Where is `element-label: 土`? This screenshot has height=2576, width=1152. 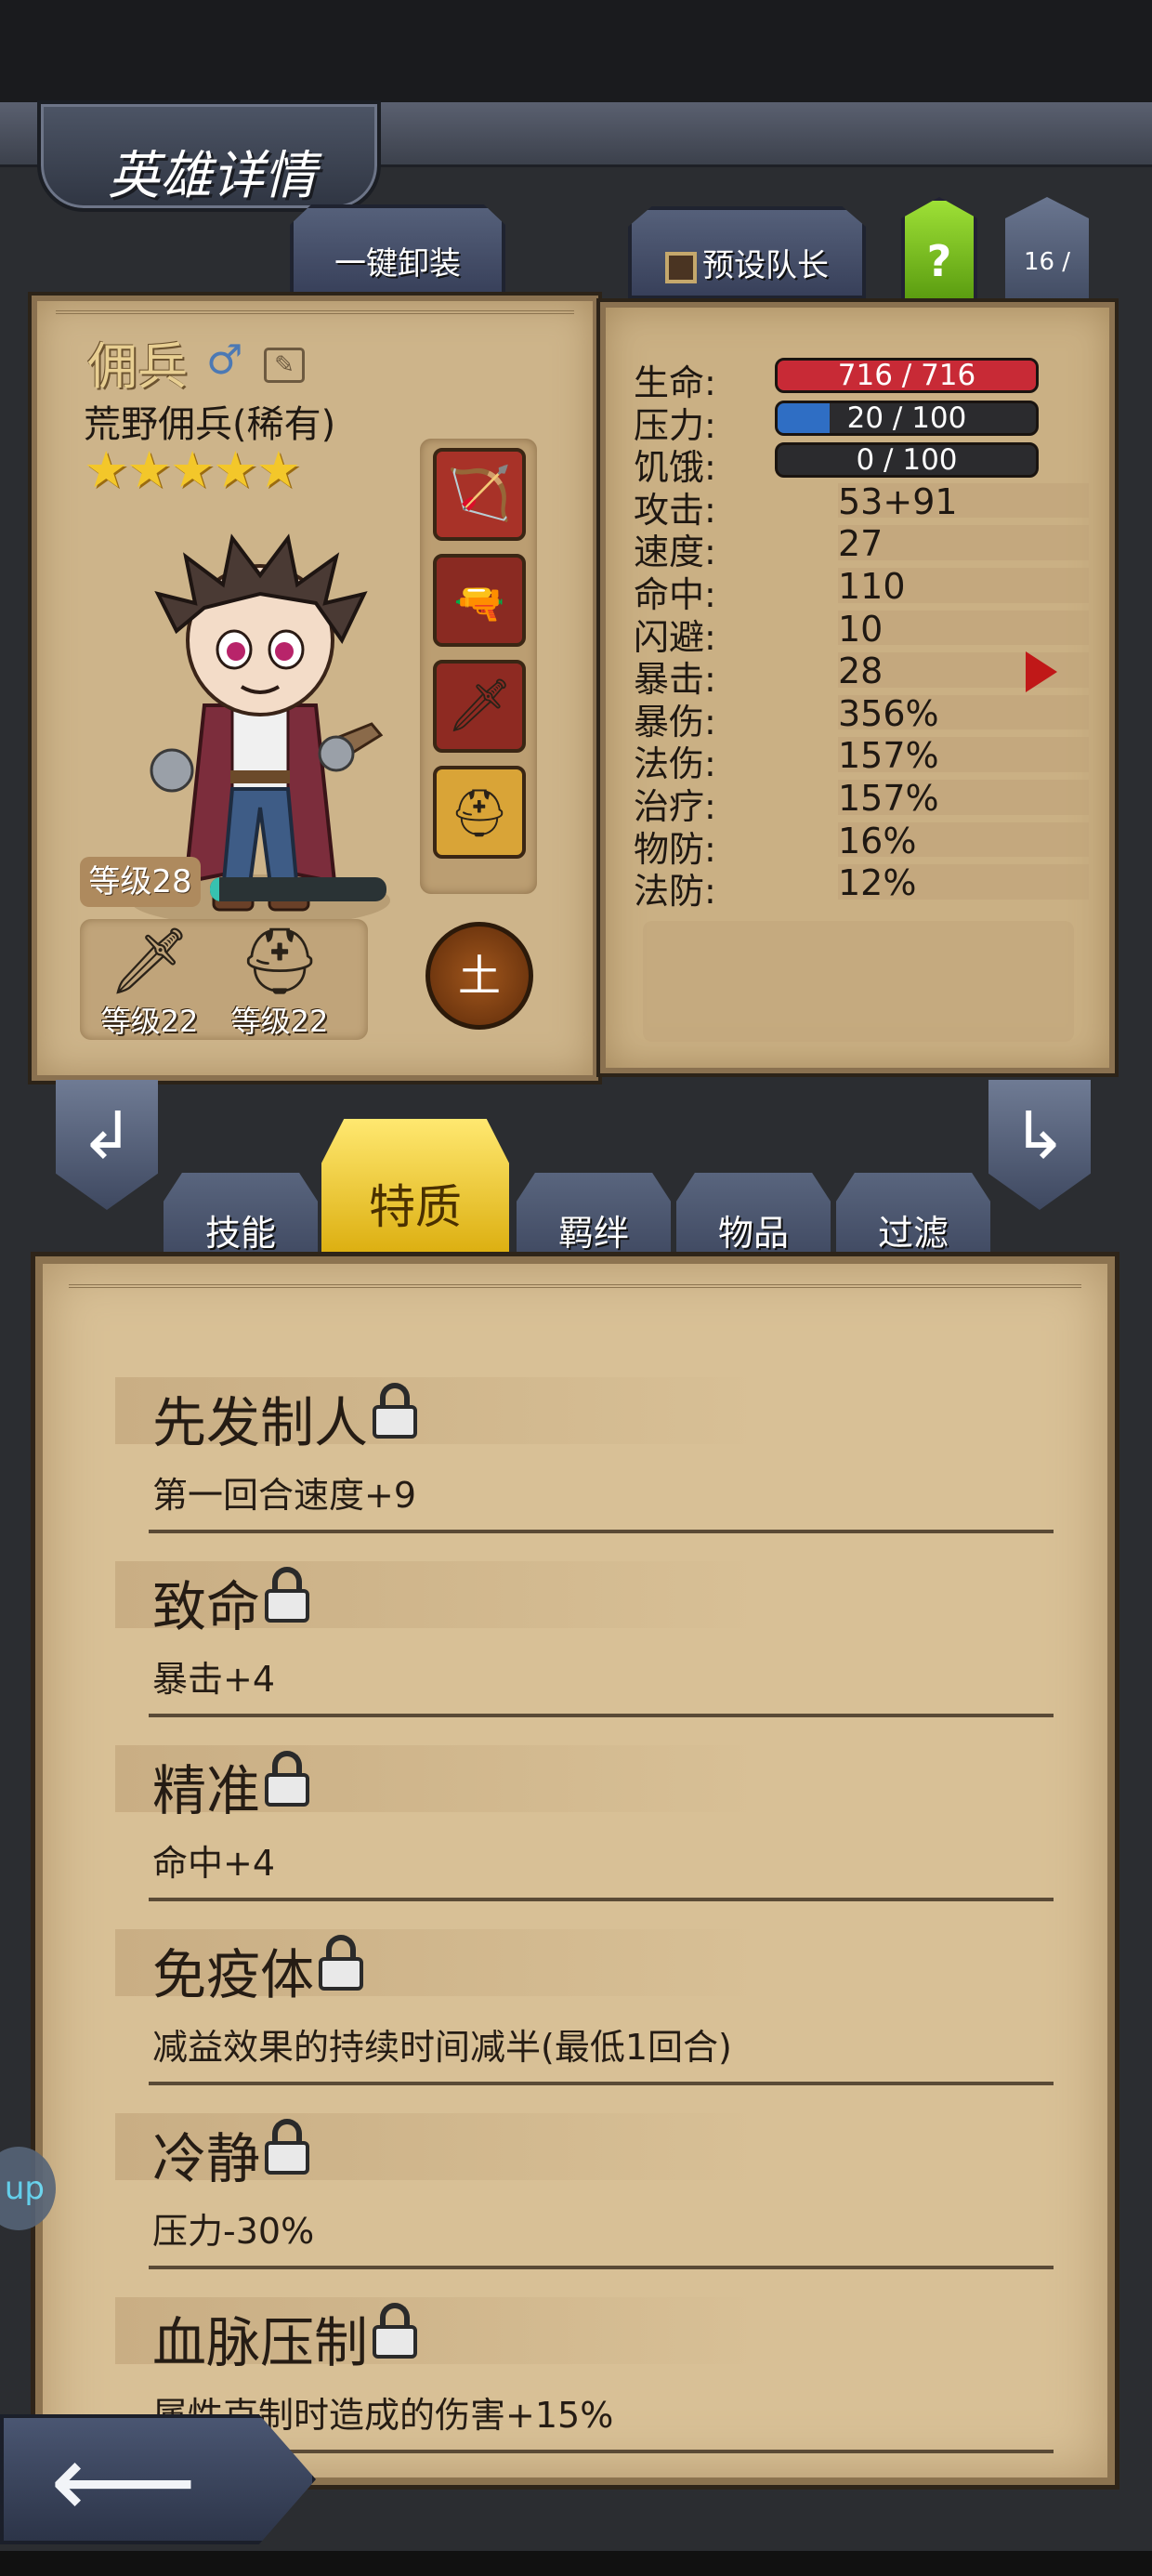 element-label: 土 is located at coordinates (479, 976).